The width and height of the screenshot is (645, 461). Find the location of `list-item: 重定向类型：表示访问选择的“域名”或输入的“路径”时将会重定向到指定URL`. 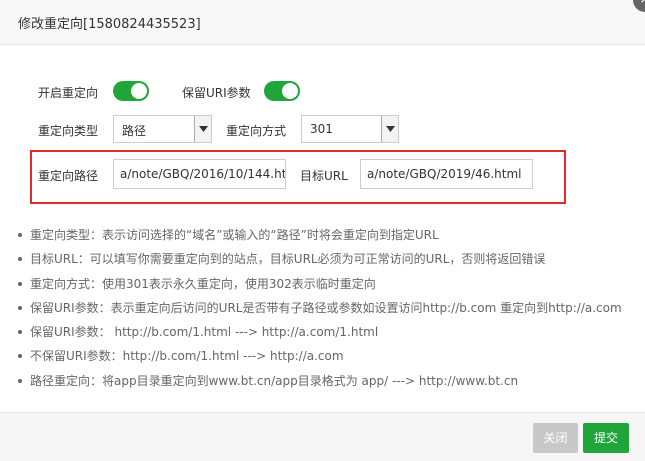

list-item: 重定向类型：表示访问选择的“域名”或输入的“路径”时将会重定向到指定URL is located at coordinates (328, 239).